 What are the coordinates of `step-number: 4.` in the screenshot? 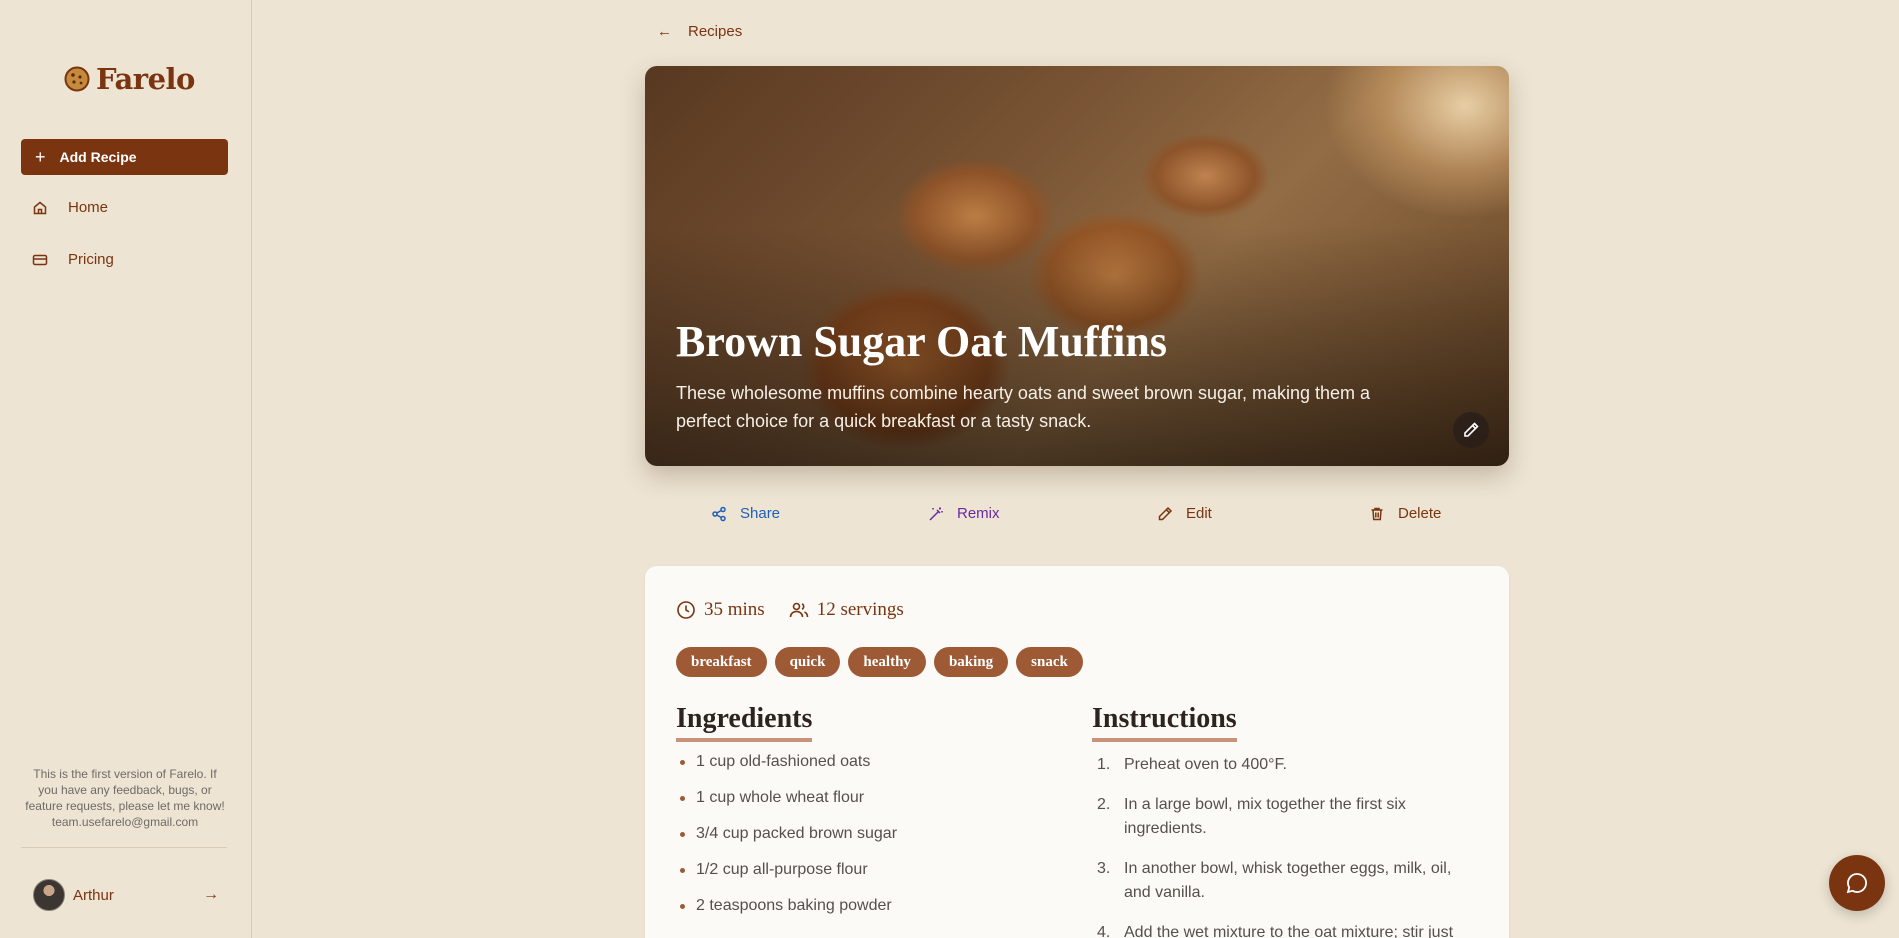 It's located at (1104, 931).